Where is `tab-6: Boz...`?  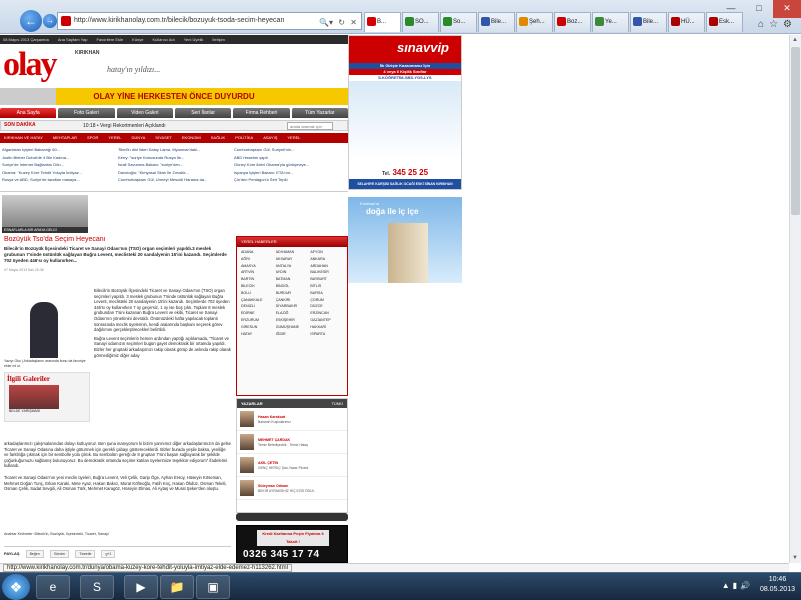 tab-6: Boz... is located at coordinates (572, 22).